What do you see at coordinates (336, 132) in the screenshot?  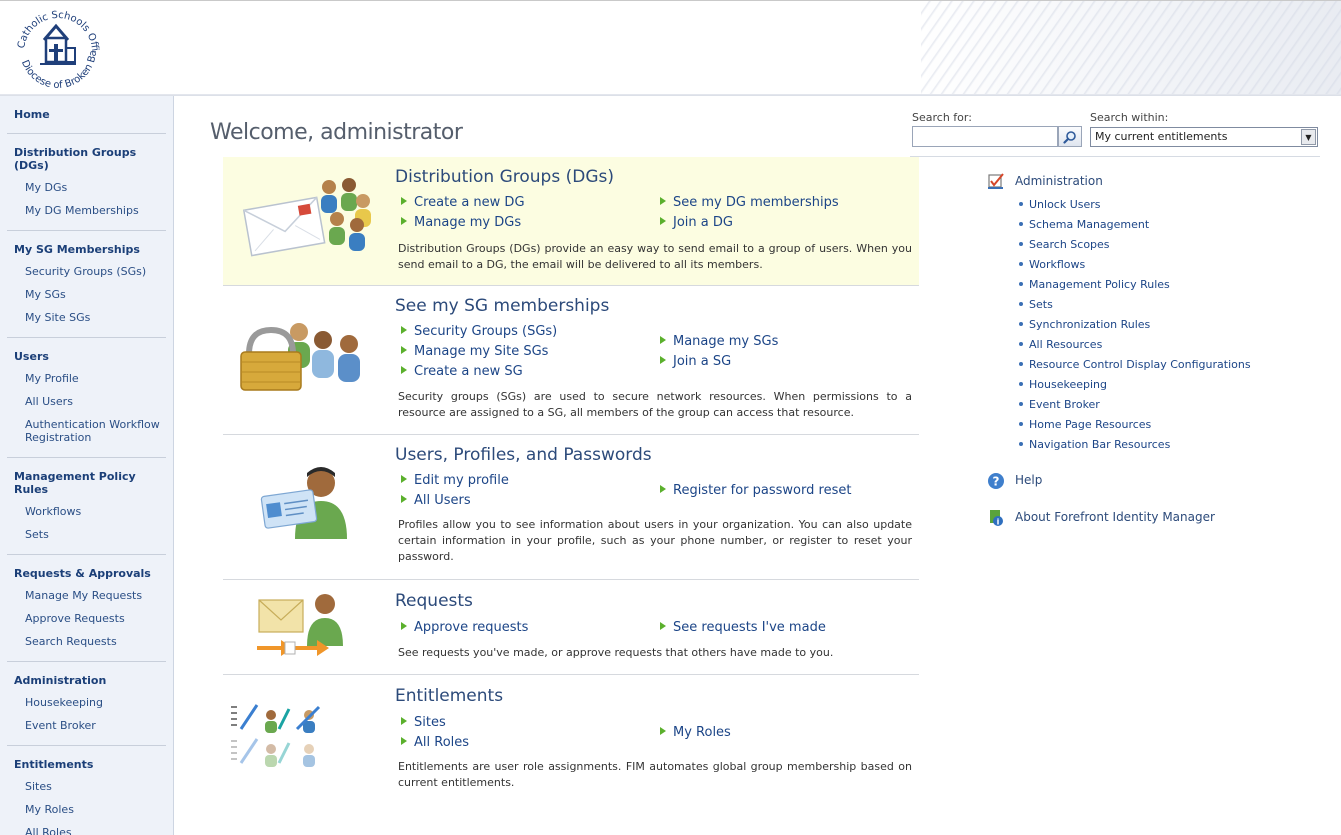 I see `page-title: Welcome, administrator` at bounding box center [336, 132].